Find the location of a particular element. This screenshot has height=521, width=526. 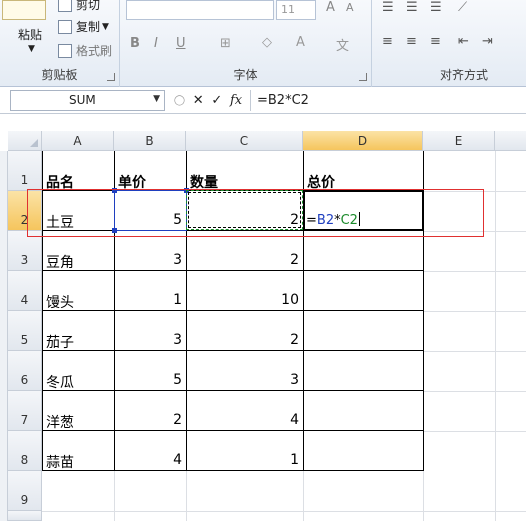

font-launcher-icon is located at coordinates (363, 77).